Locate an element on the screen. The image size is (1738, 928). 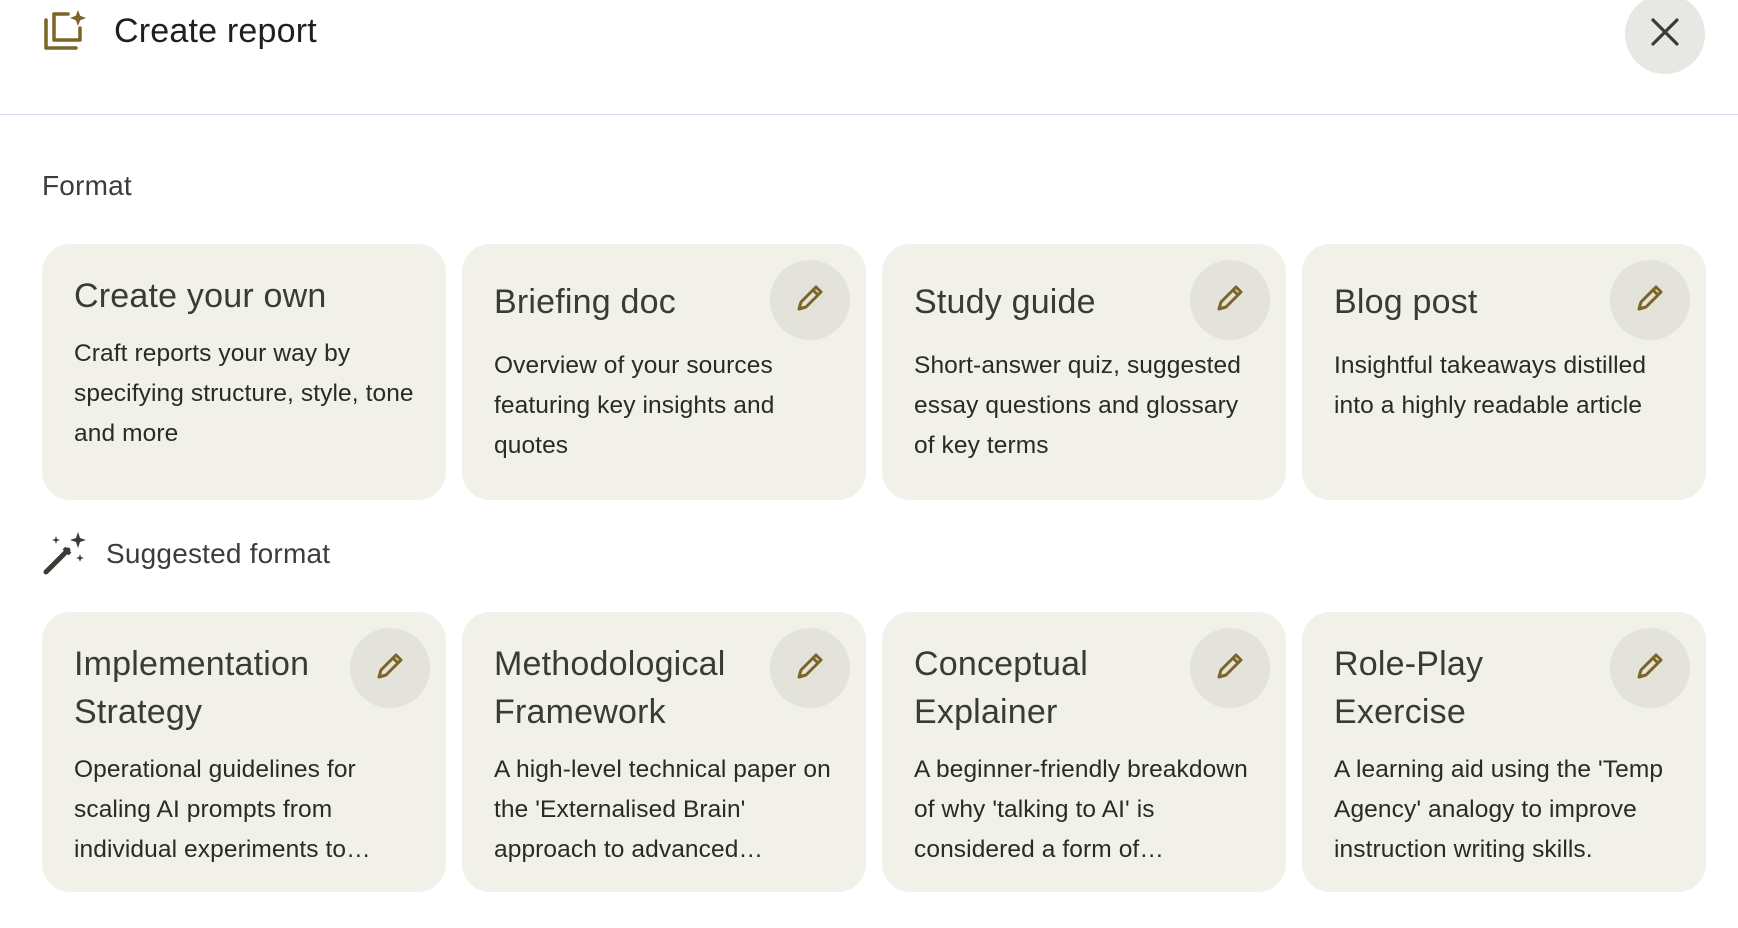
suggested-section-label: Suggested format is located at coordinates (218, 553).